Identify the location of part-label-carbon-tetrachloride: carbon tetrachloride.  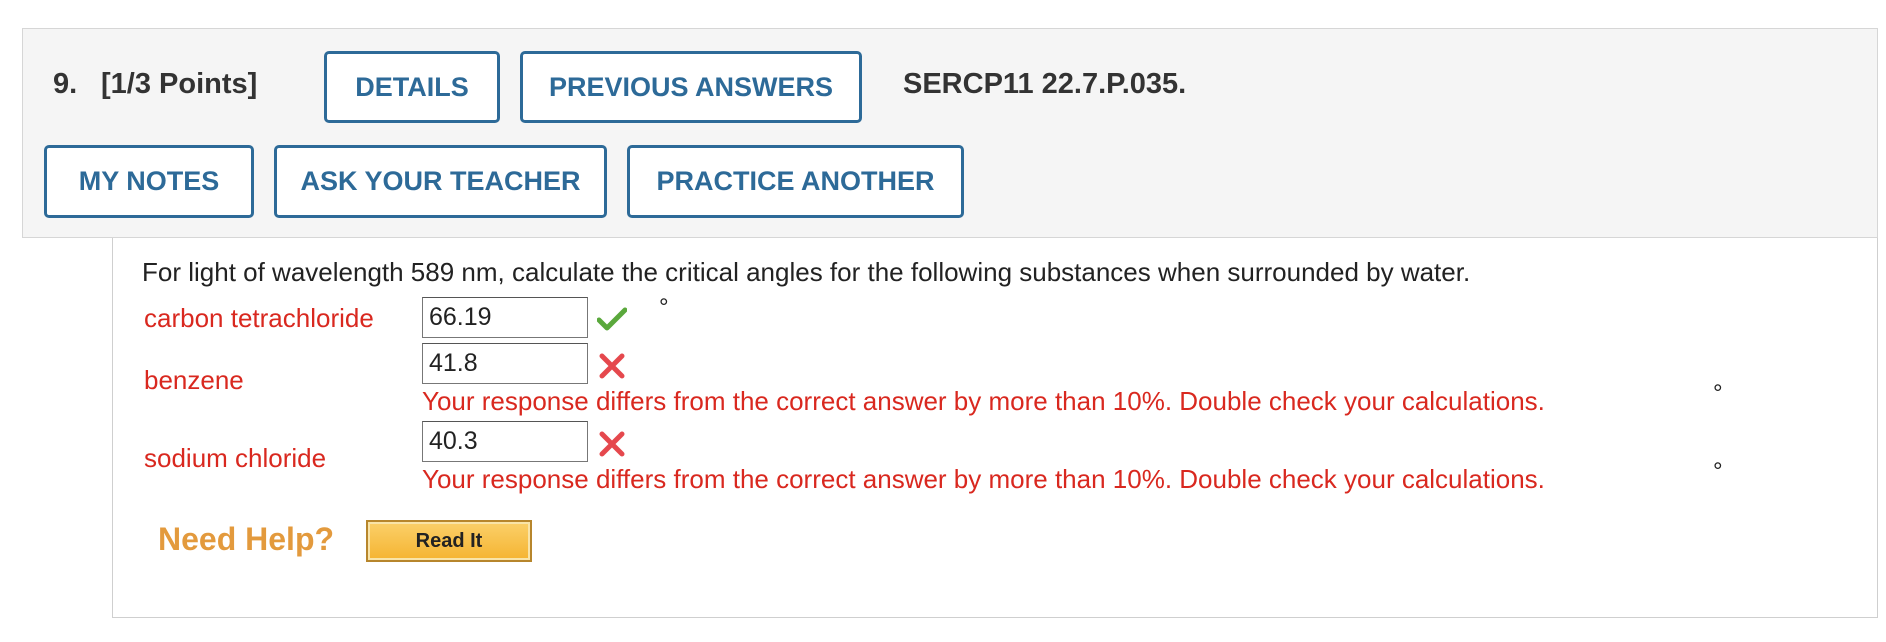
(259, 318).